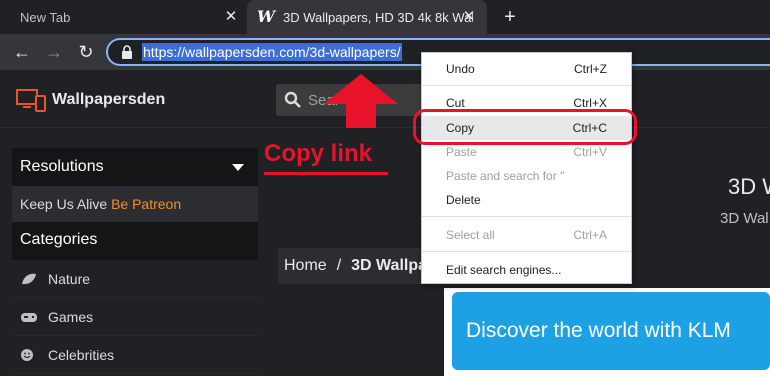 This screenshot has width=770, height=376. What do you see at coordinates (305, 265) in the screenshot?
I see `breadcrumb-home: Home` at bounding box center [305, 265].